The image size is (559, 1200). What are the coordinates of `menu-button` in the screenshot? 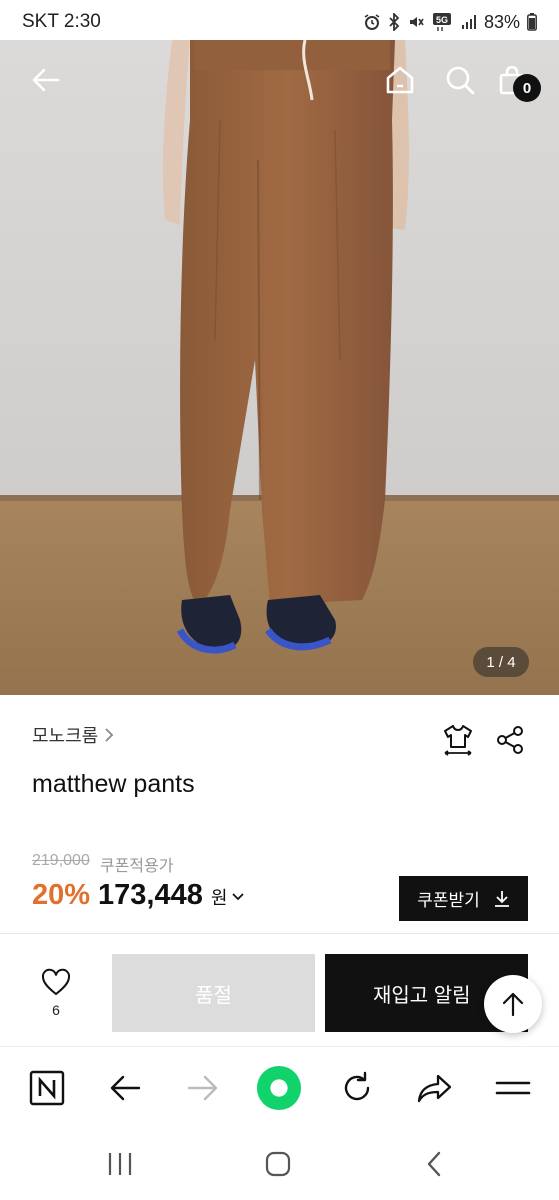 It's located at (513, 1088).